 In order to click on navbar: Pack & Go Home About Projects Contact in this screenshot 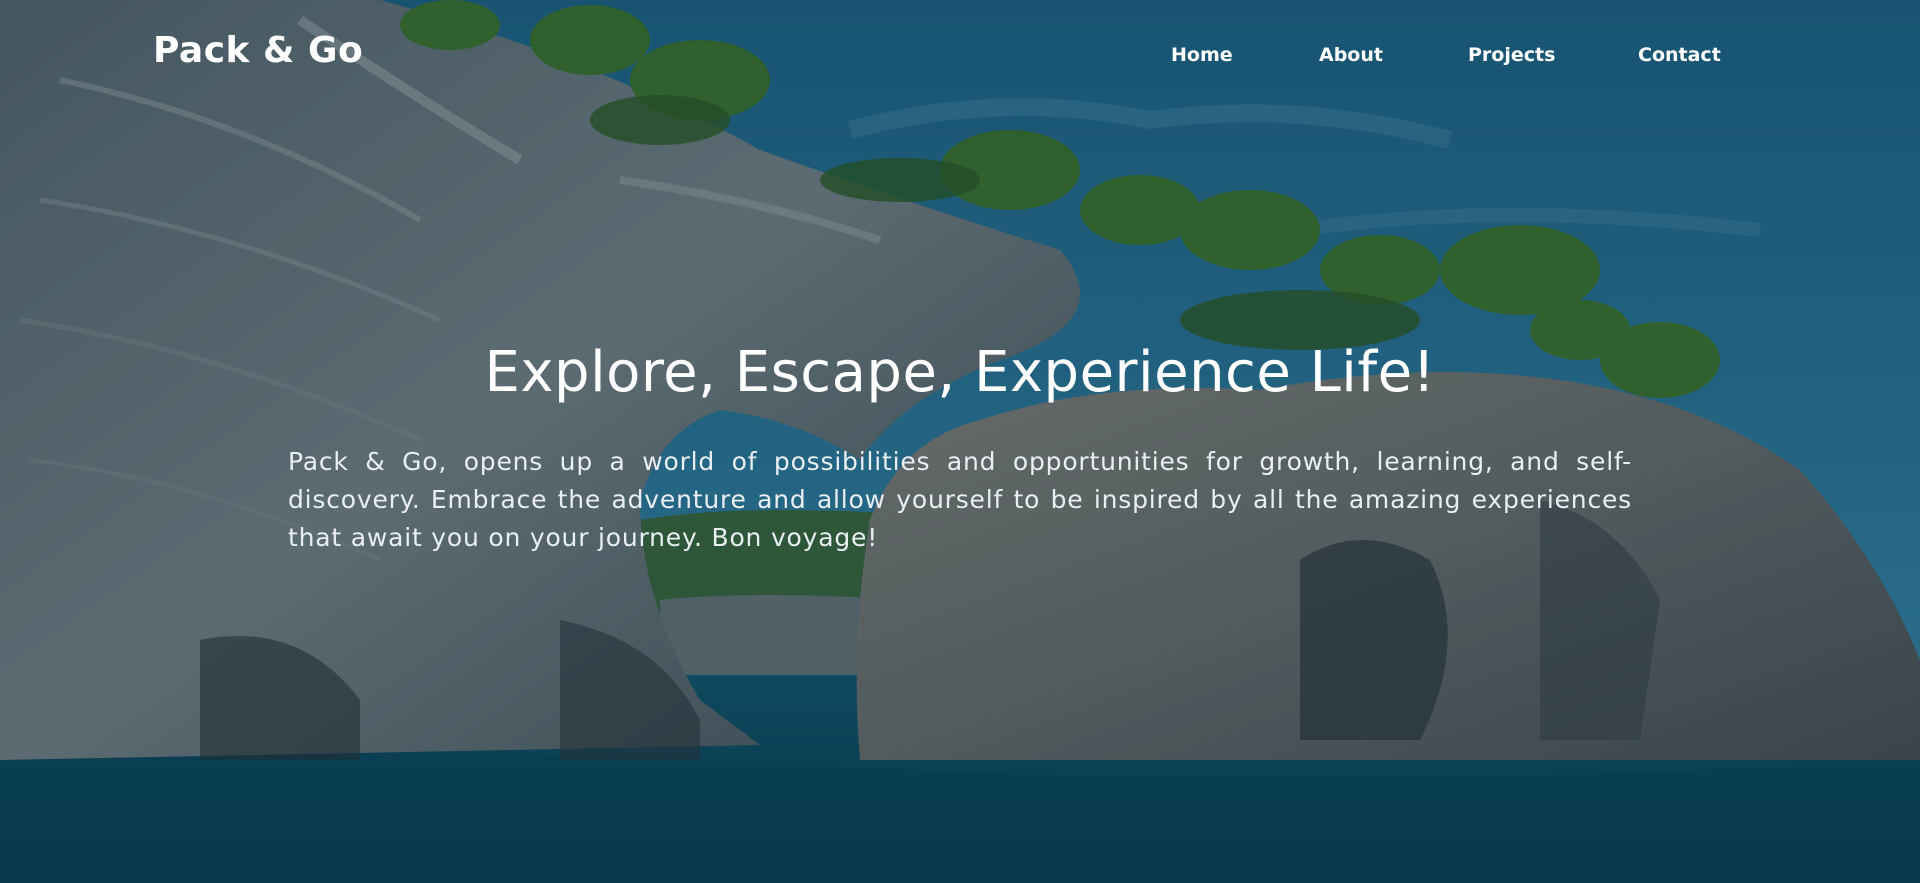, I will do `click(960, 55)`.